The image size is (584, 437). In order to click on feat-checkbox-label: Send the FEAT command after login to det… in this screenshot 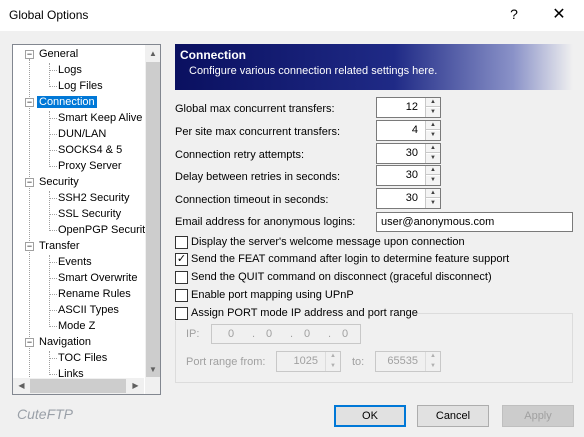, I will do `click(350, 259)`.